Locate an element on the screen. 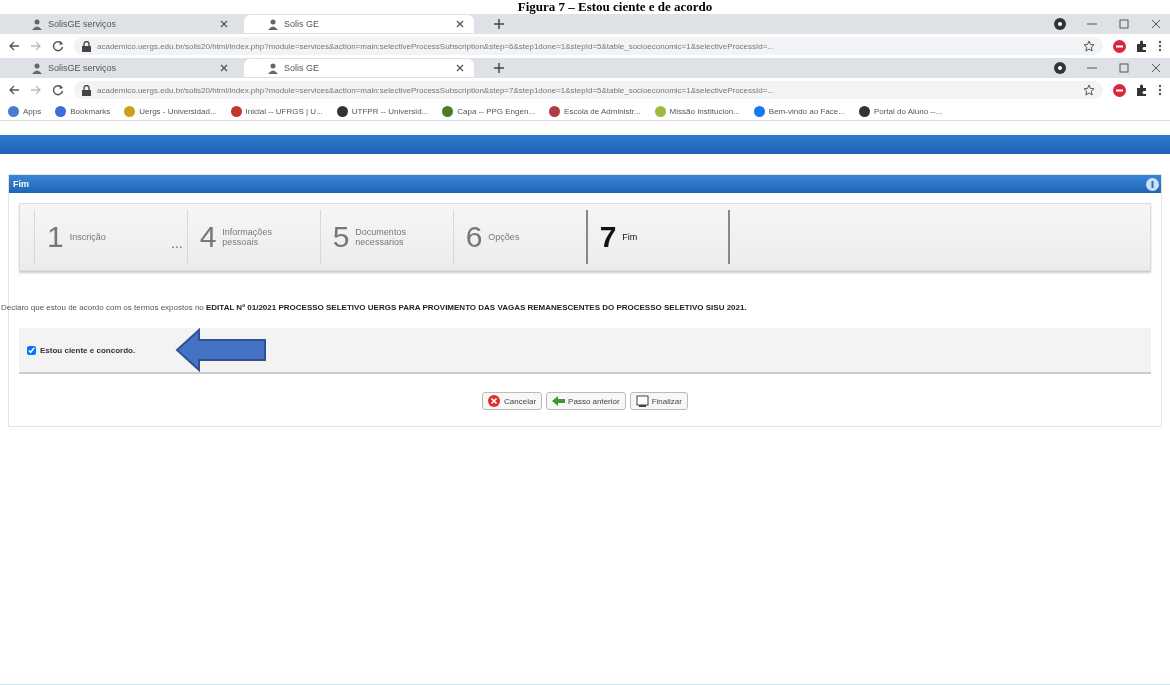  left-arrow-icon is located at coordinates (559, 401).